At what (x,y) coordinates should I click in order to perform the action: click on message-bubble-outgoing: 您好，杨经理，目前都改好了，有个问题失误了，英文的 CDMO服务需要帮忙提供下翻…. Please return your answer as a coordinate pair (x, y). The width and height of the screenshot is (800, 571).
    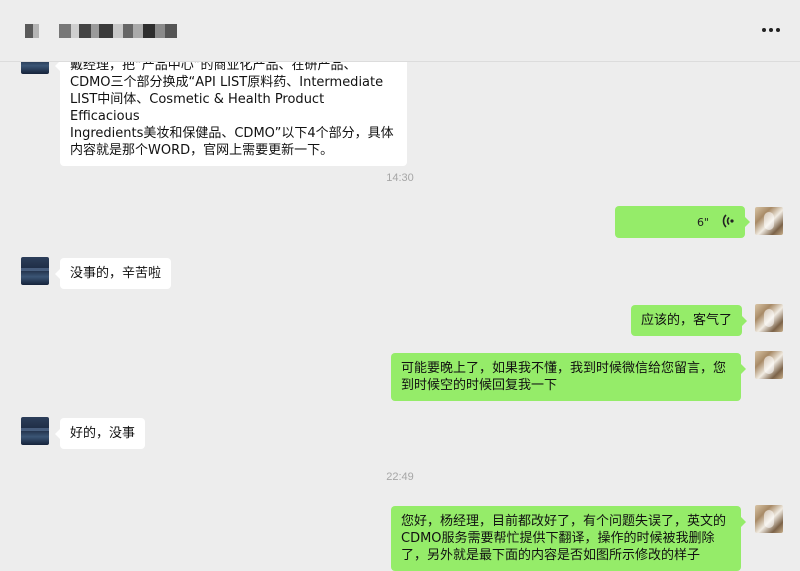
    Looking at the image, I should click on (568, 538).